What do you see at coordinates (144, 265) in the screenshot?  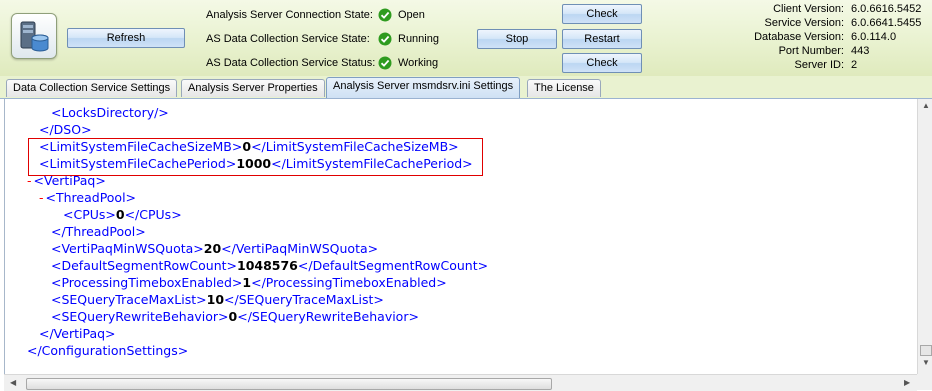 I see `xml-tag: <DefaultSegmentRowCount>` at bounding box center [144, 265].